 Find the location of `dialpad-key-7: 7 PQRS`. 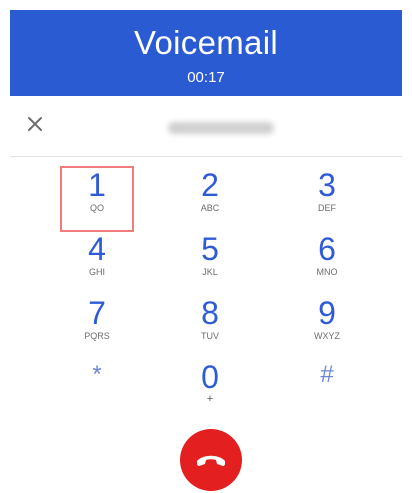

dialpad-key-7: 7 PQRS is located at coordinates (97, 327).